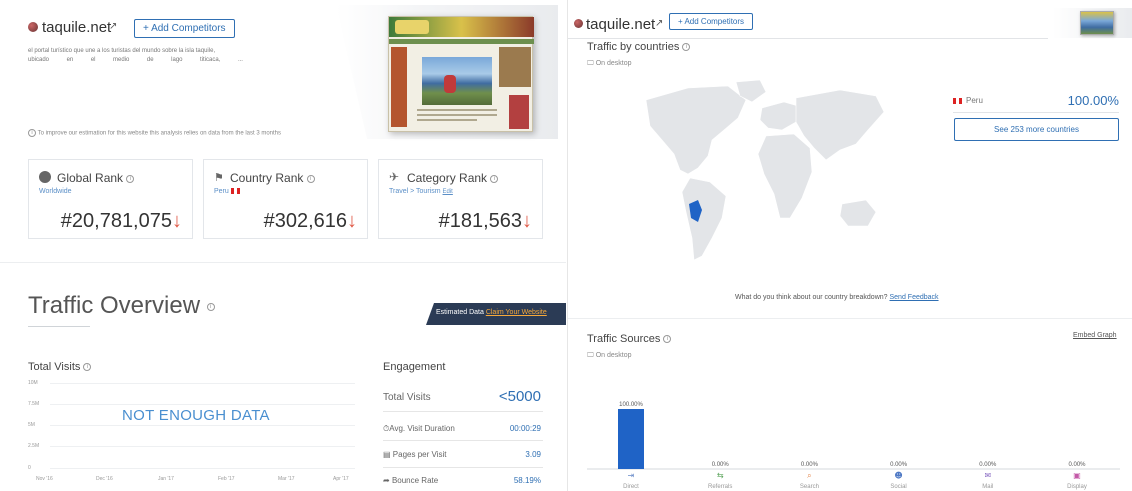 This screenshot has width=1132, height=491. Describe the element at coordinates (809, 475) in the screenshot. I see `search-icon: ⌕` at that location.